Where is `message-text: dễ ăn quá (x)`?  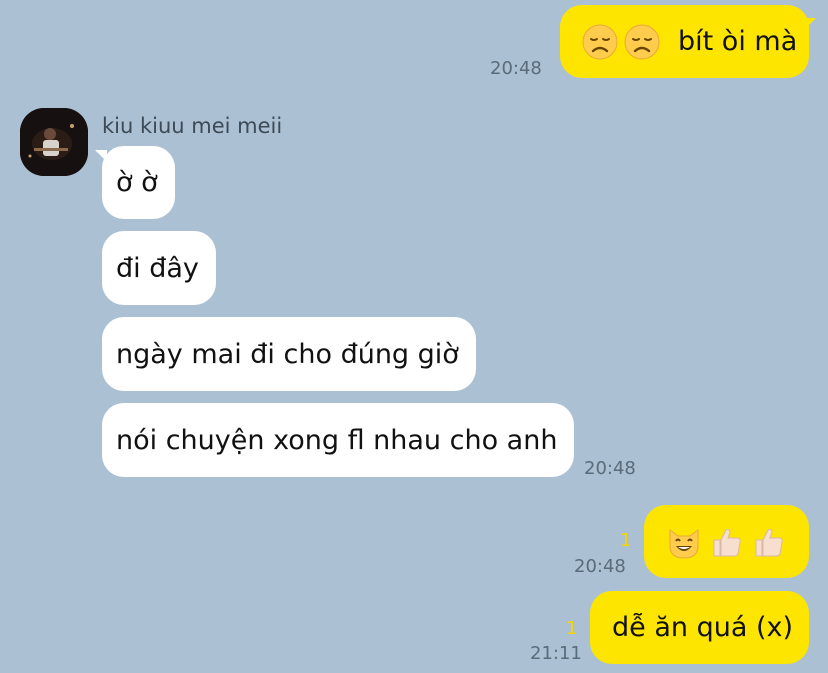
message-text: dễ ăn quá (x) is located at coordinates (702, 627).